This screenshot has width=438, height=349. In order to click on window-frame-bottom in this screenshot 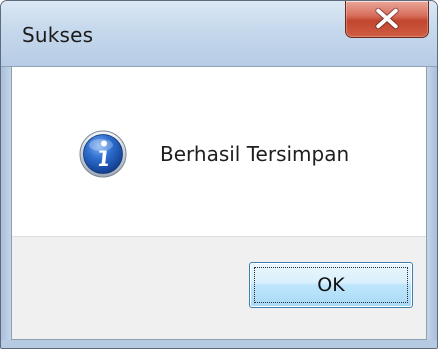, I will do `click(219, 344)`.